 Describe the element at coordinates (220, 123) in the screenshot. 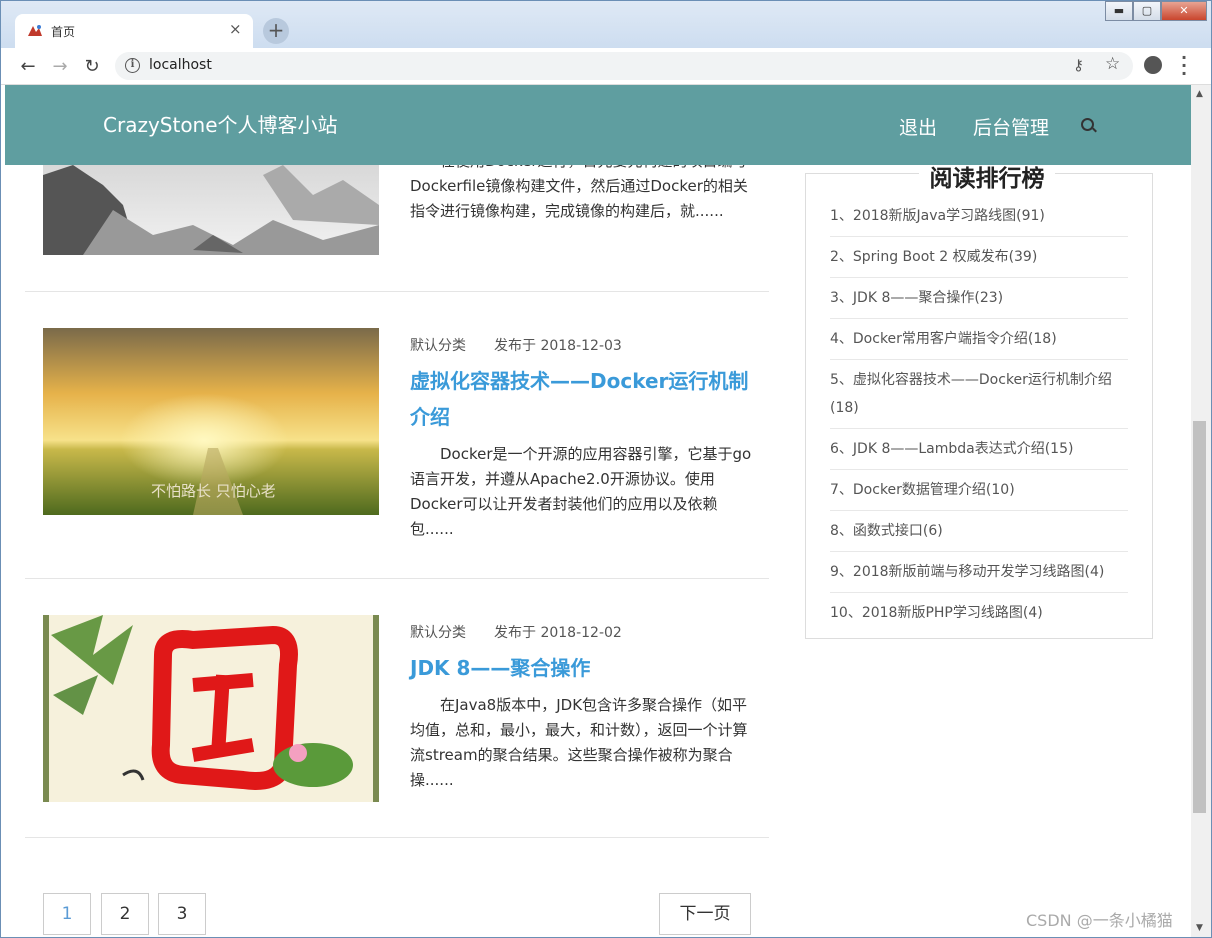

I see `site-brand: CrazyStone个人博客小站` at that location.